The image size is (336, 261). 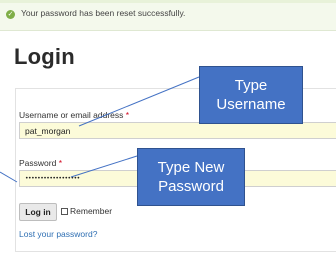 I want to click on type-username-callout: Type Username, so click(x=251, y=95).